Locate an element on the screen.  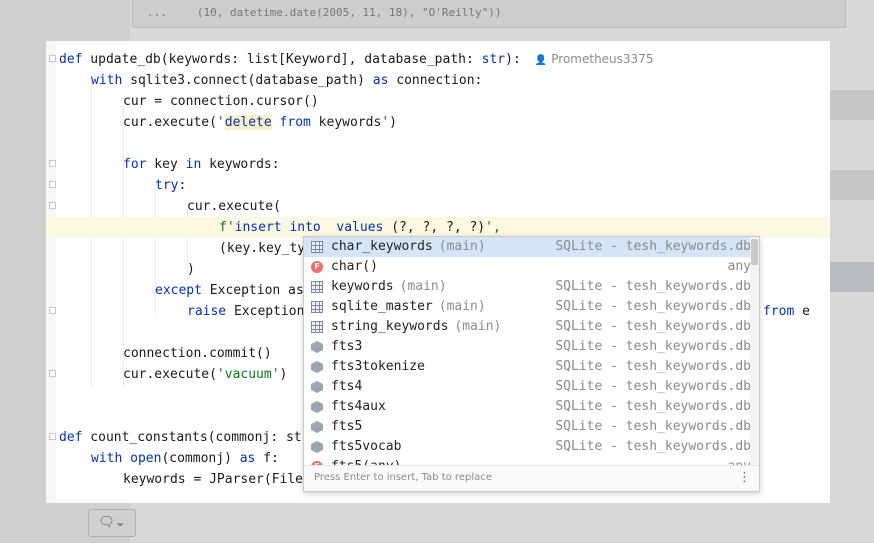
code-line: cur.execute('vacuum') is located at coordinates (205, 374).